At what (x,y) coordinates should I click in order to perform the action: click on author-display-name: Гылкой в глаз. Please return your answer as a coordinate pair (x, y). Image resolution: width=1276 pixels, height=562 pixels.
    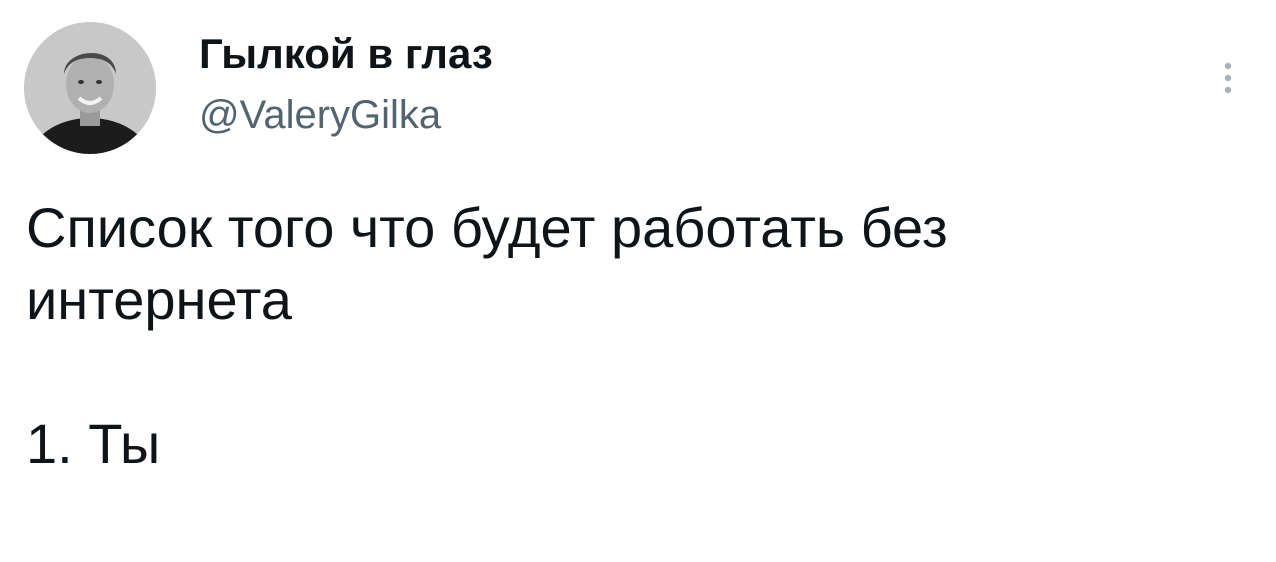
    Looking at the image, I should click on (346, 54).